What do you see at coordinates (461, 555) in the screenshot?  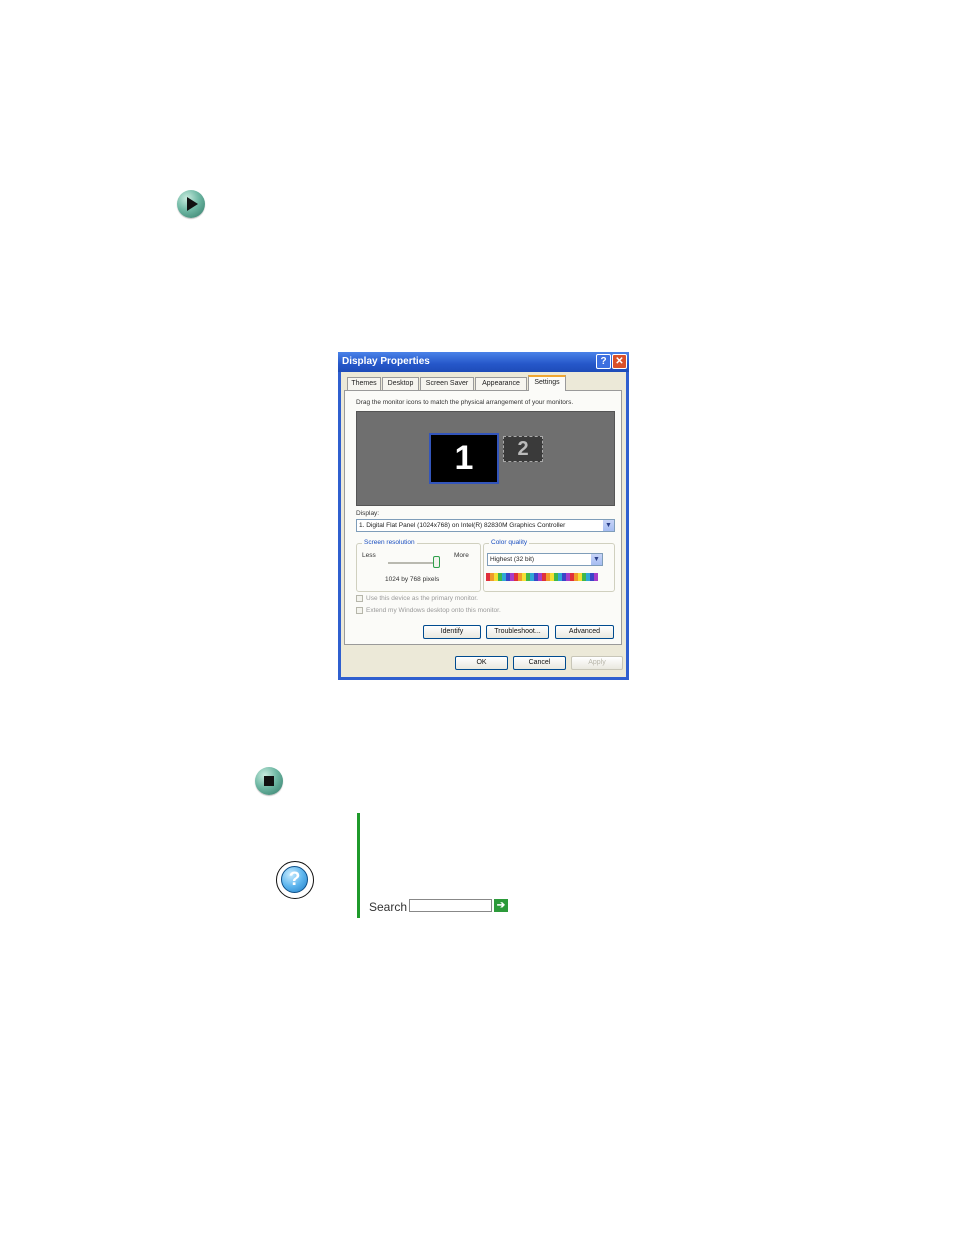 I see `resolution-more-label: More` at bounding box center [461, 555].